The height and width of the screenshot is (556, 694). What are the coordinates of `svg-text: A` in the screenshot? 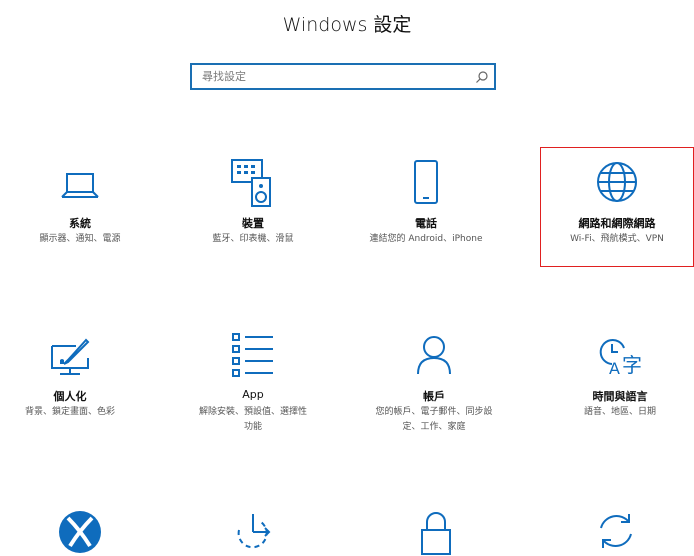 It's located at (614, 367).